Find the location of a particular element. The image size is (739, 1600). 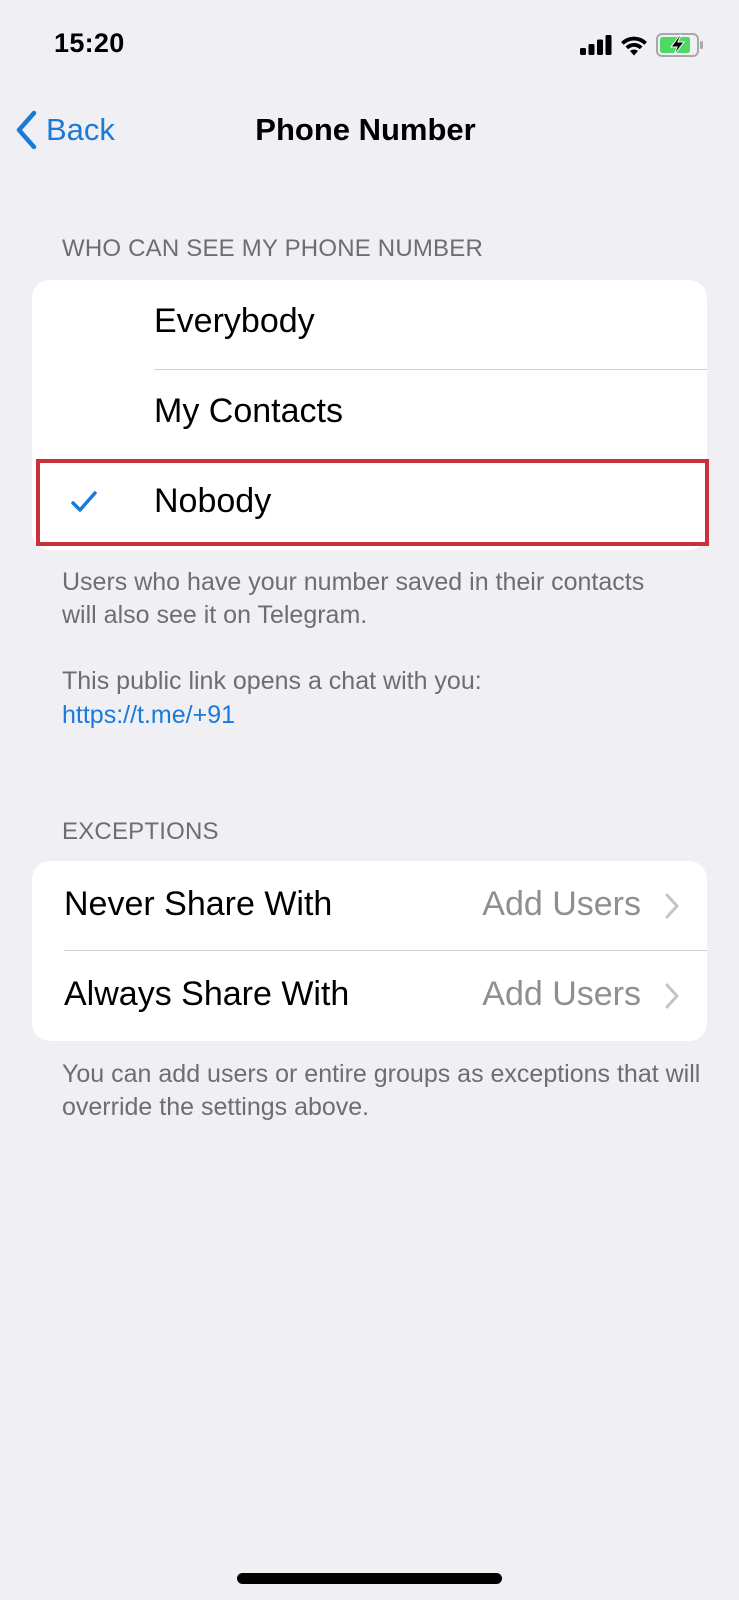

option-label: My Contacts is located at coordinates (248, 411).